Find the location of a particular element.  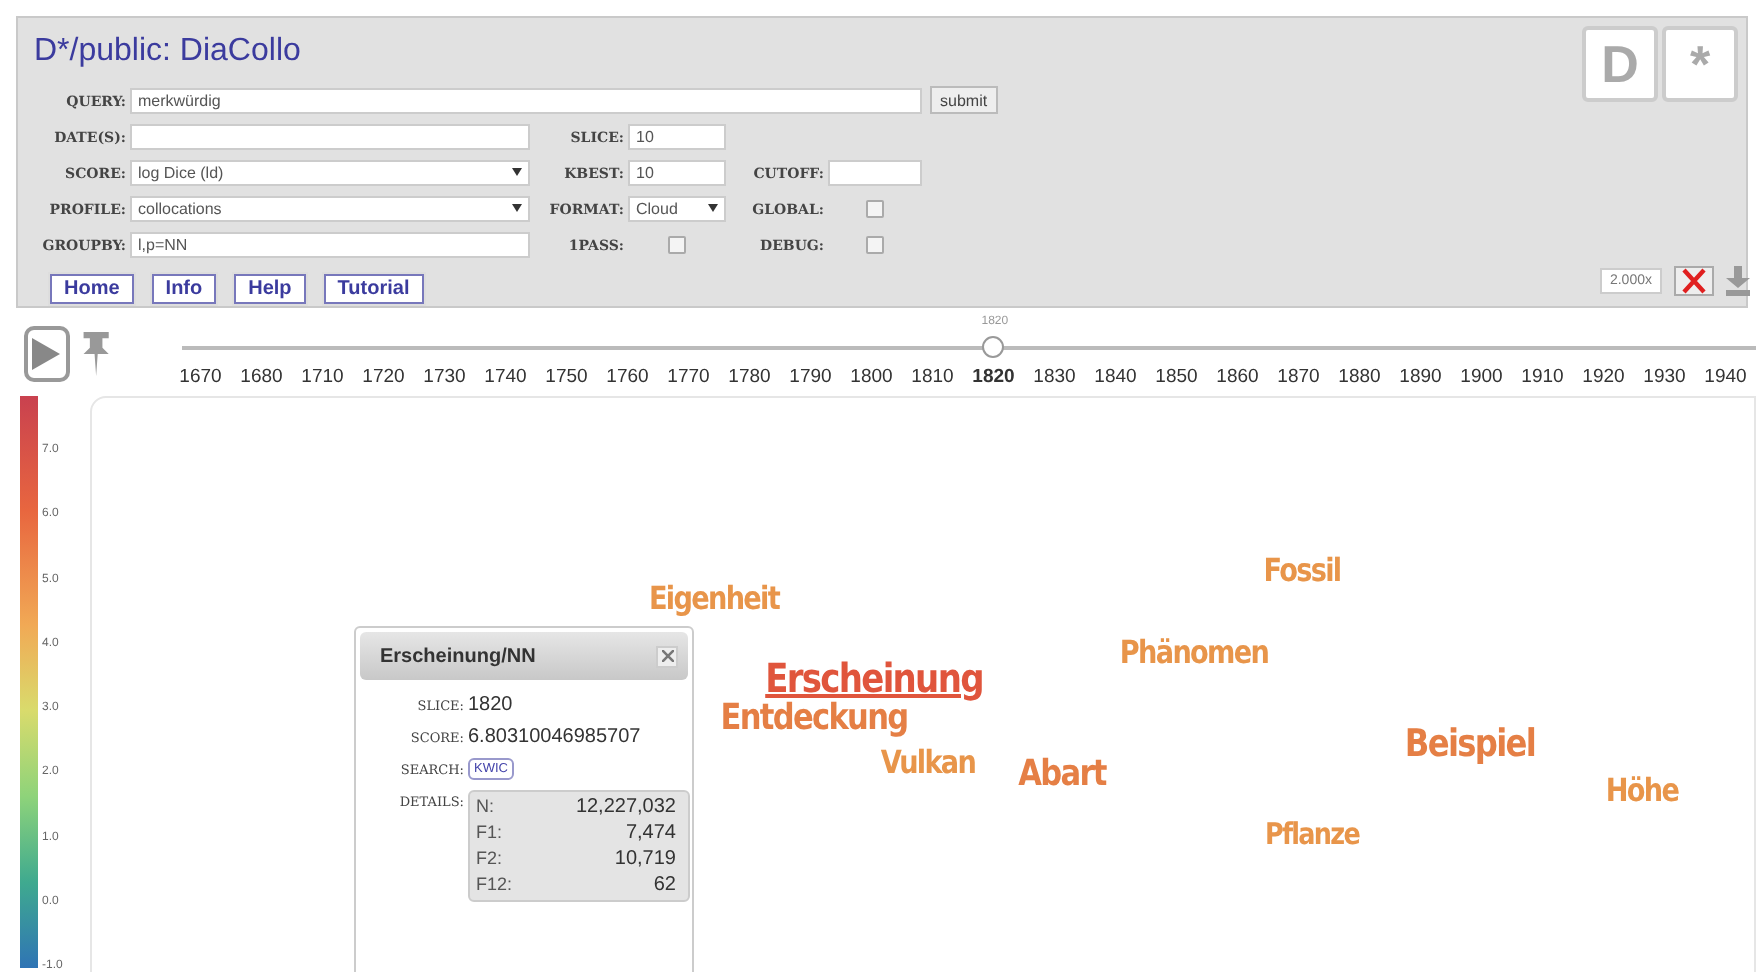

select-field: log Dice (ld) is located at coordinates (330, 172).